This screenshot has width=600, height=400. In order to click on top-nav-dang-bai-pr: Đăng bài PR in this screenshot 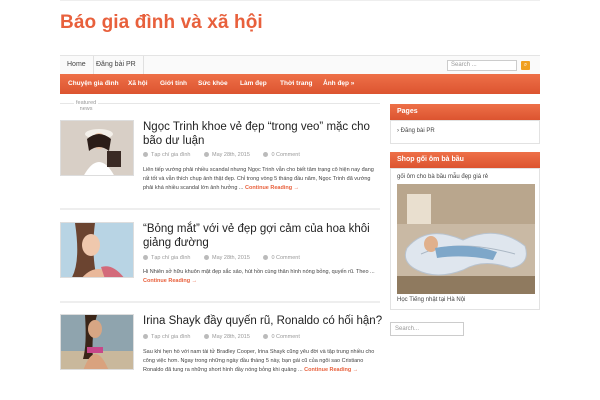, I will do `click(116, 65)`.